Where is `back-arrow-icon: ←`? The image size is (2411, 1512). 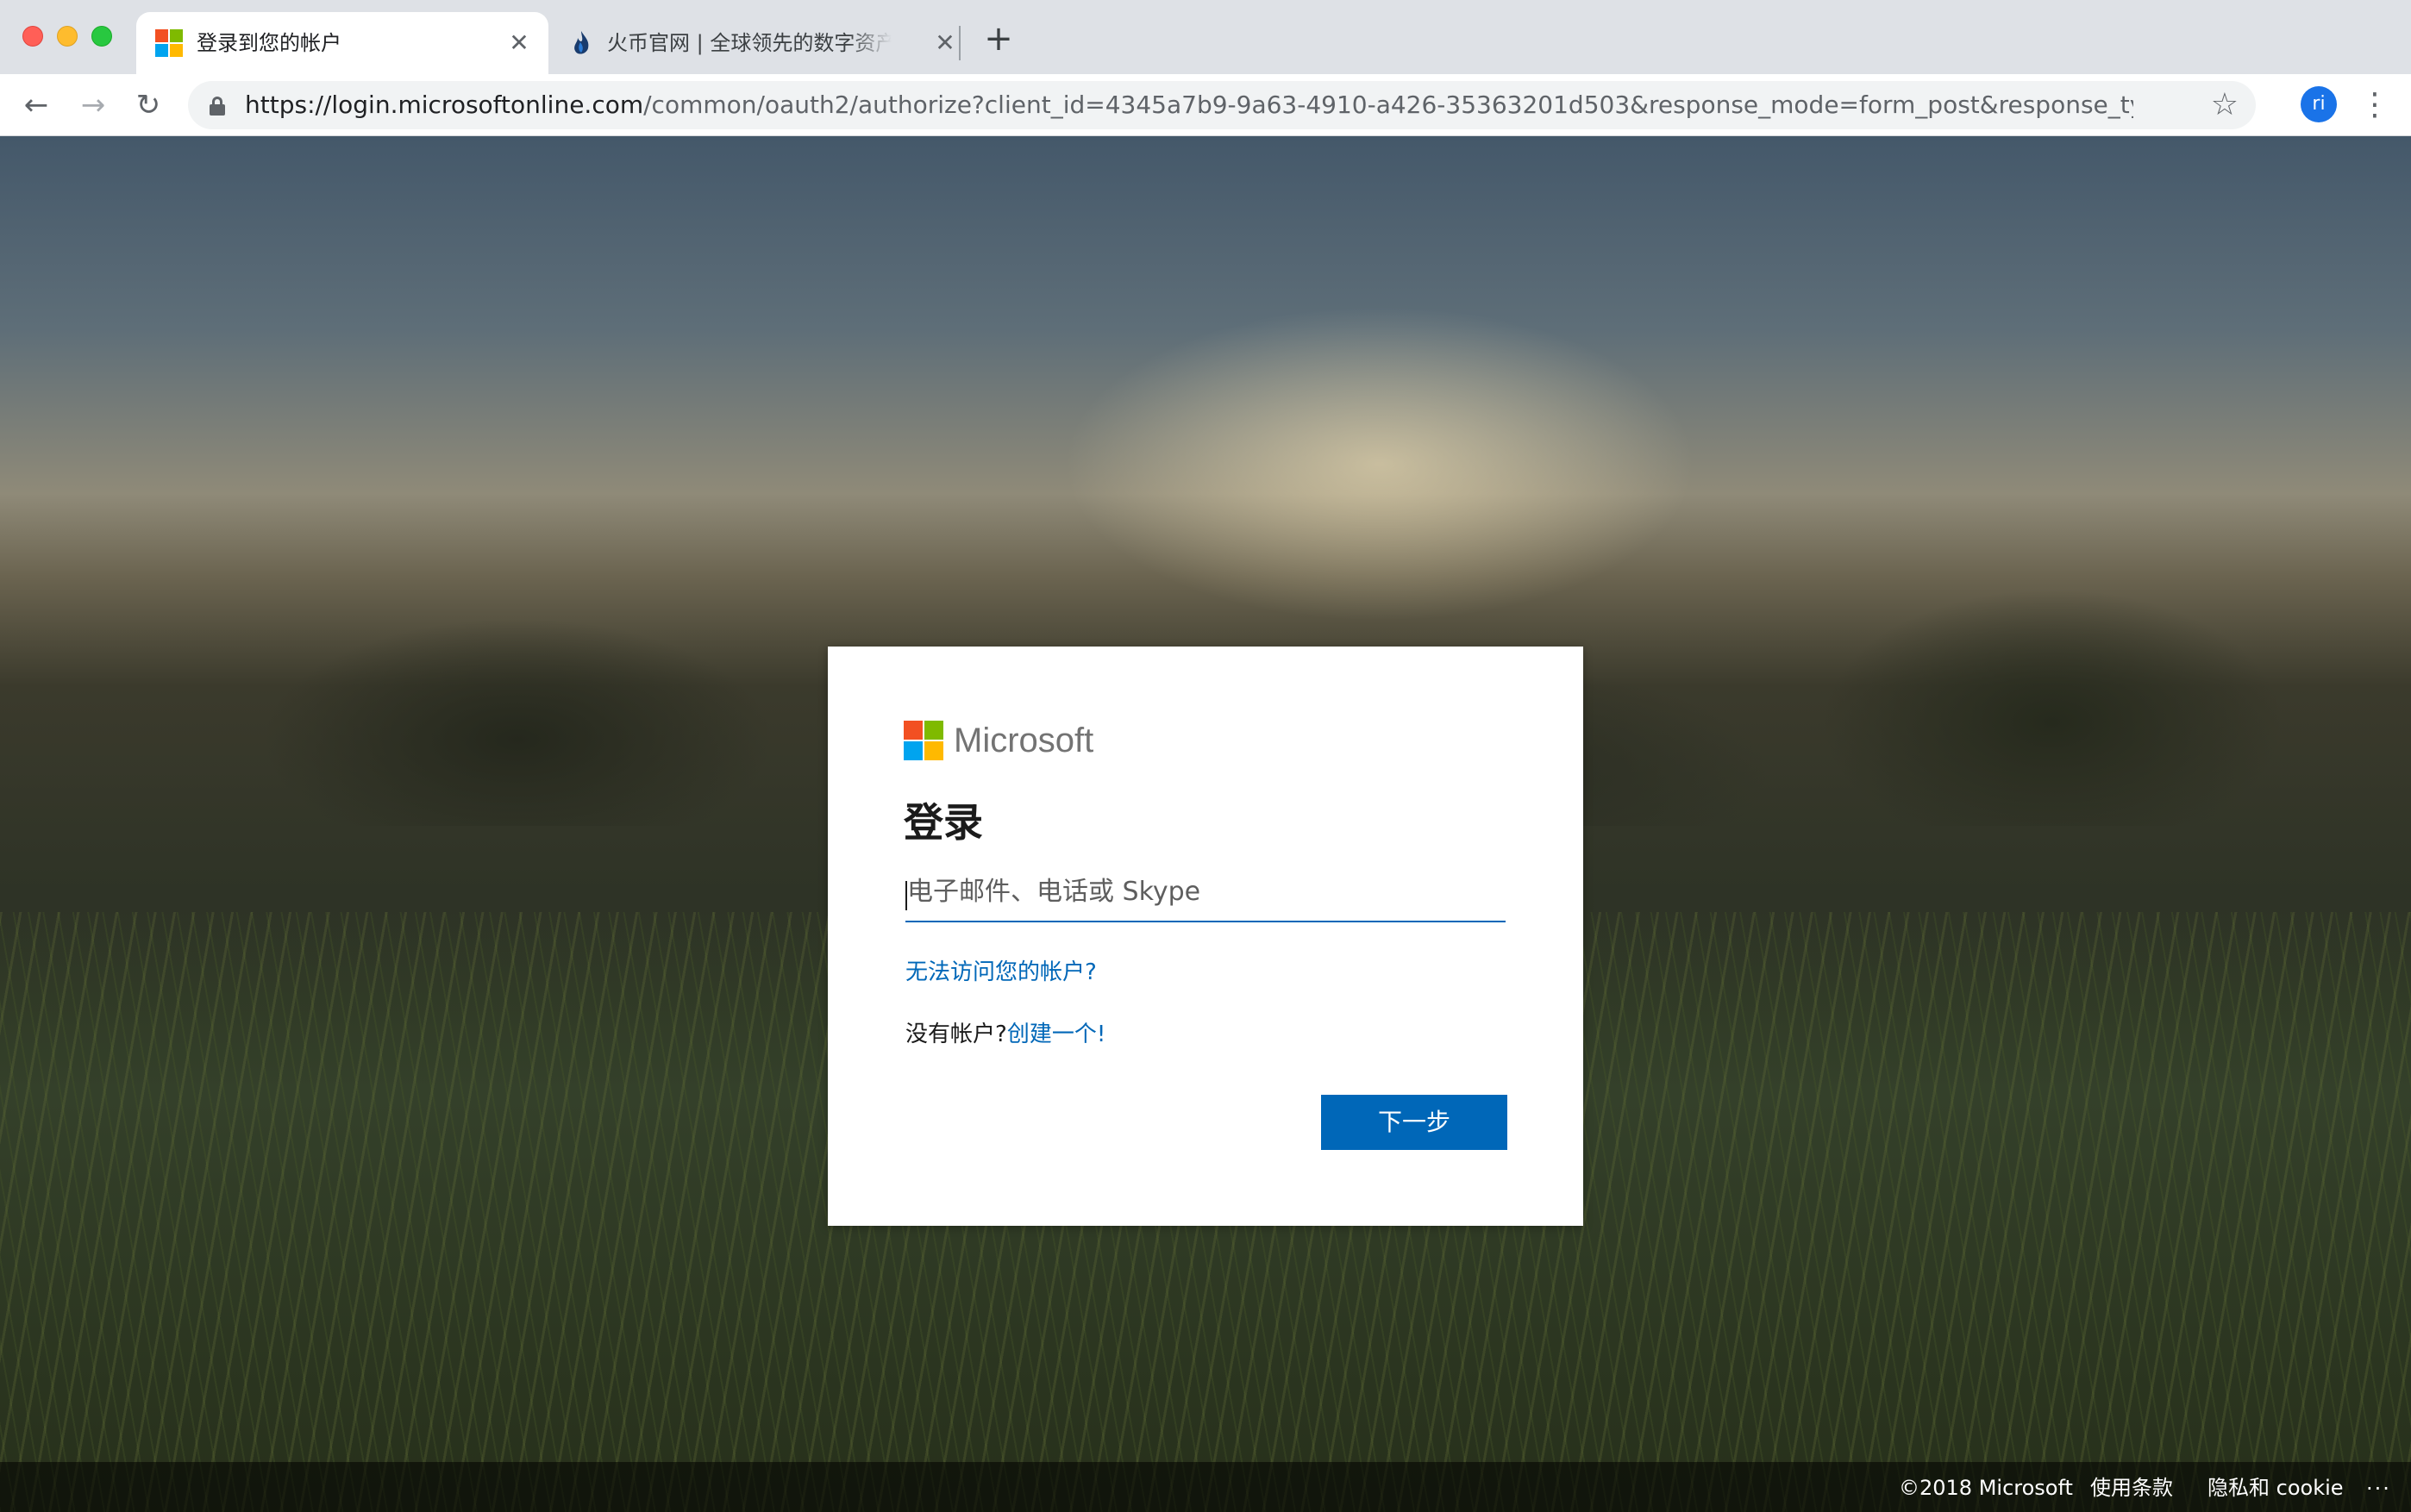
back-arrow-icon: ← is located at coordinates (36, 105).